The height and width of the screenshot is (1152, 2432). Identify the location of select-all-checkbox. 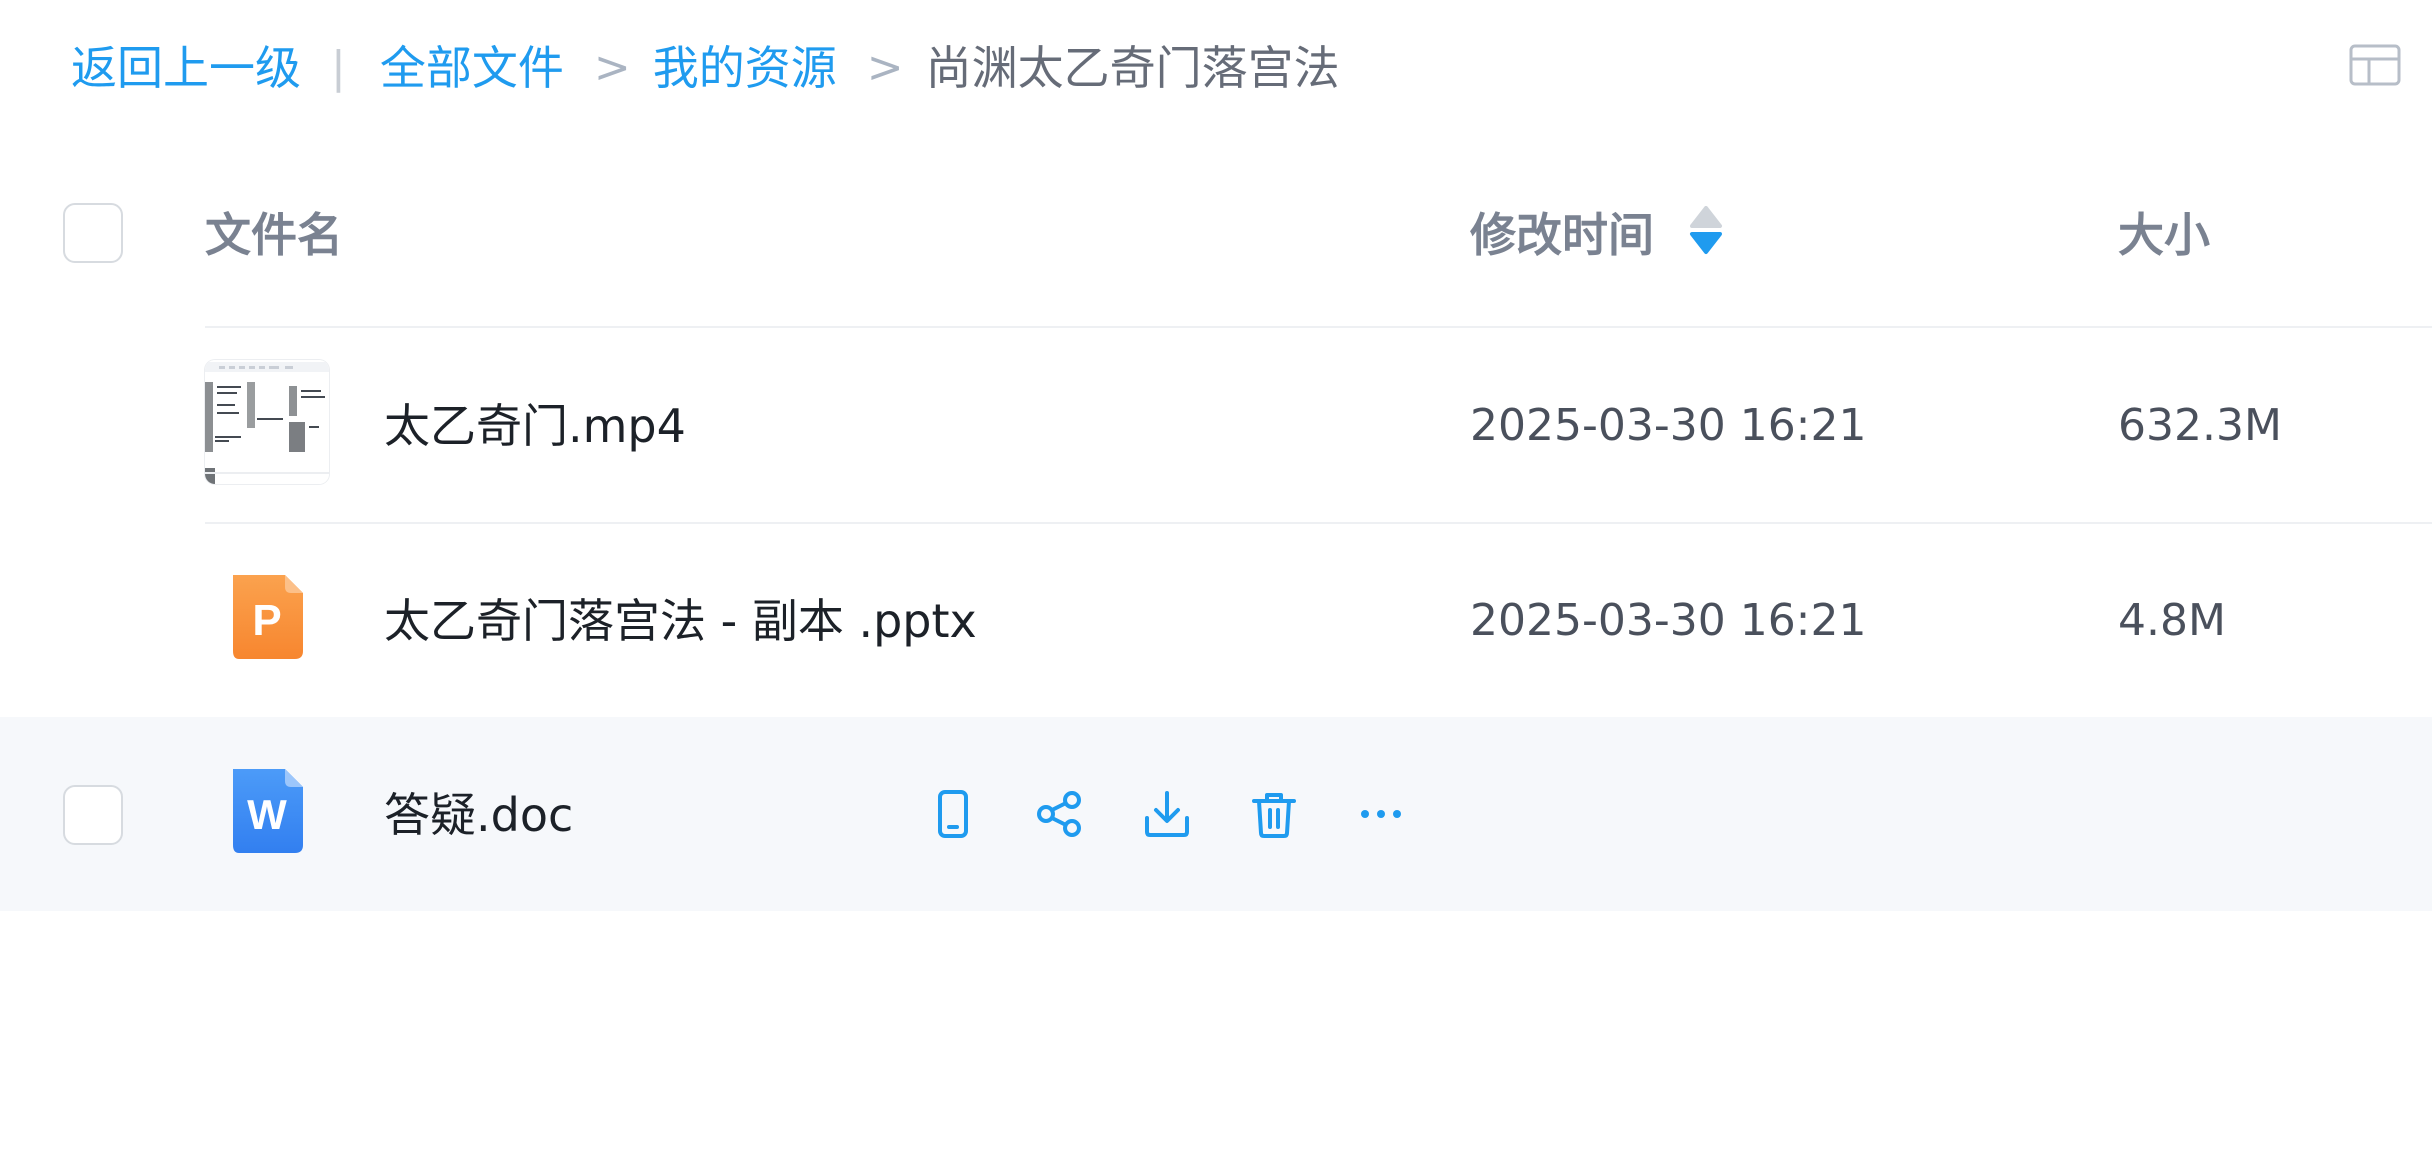
(93, 233).